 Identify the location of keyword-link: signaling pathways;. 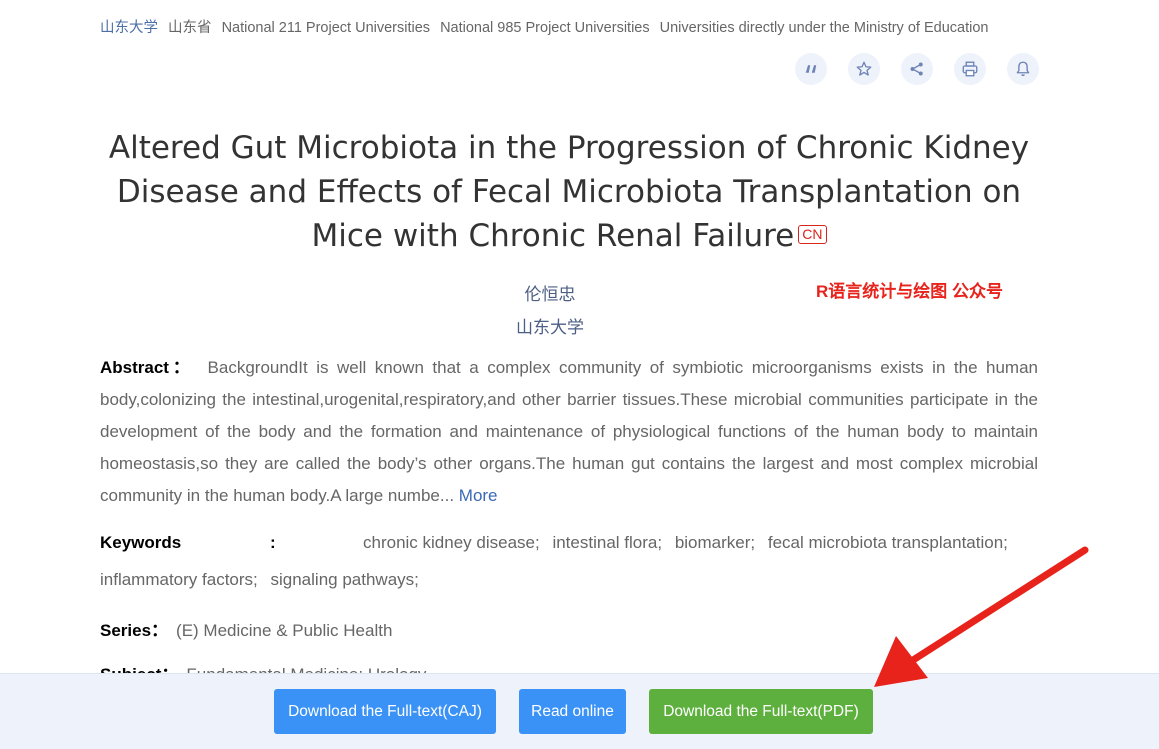
(345, 579).